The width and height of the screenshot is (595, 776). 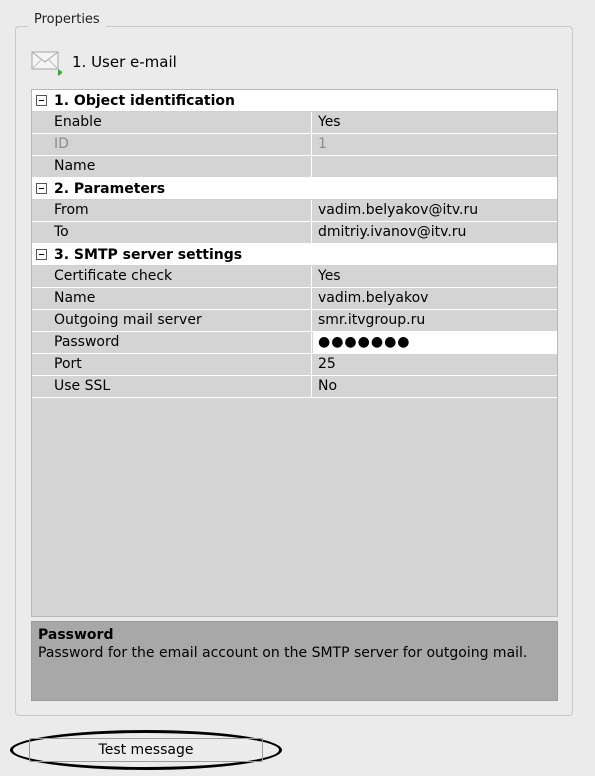 I want to click on panel-title: Properties, so click(x=67, y=19).